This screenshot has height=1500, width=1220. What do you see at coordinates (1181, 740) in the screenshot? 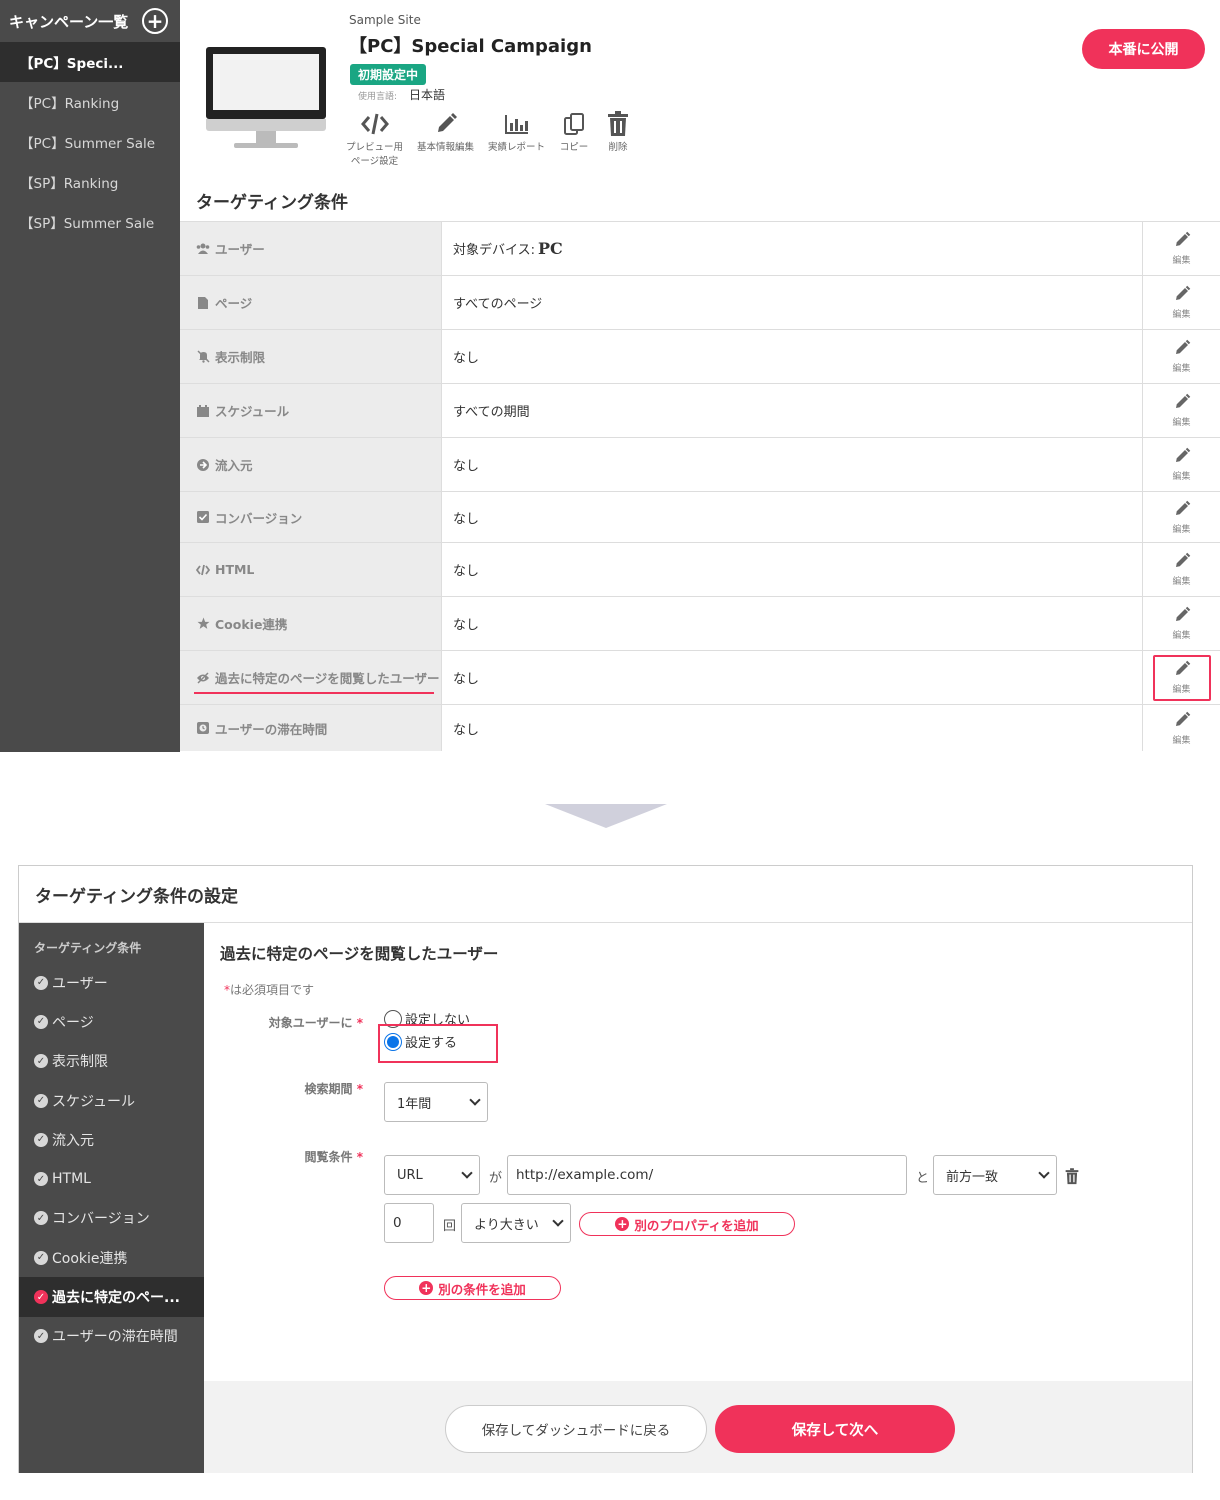
I see `edit-label: 編集` at bounding box center [1181, 740].